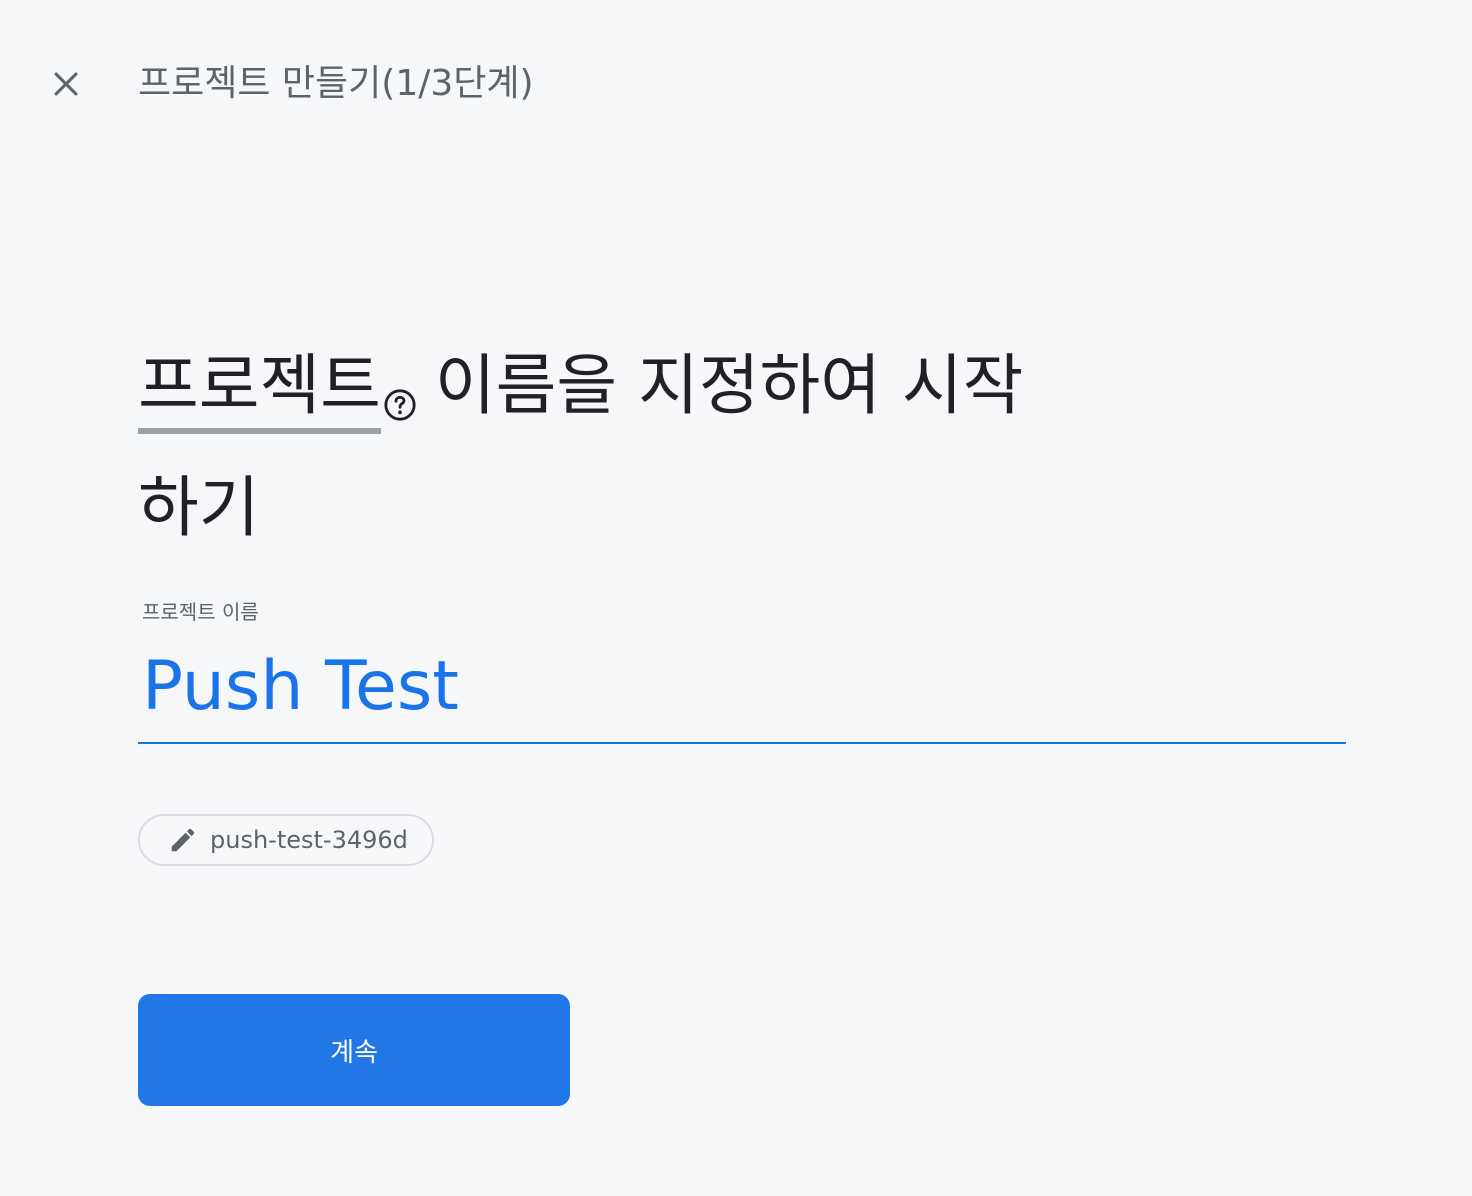 The height and width of the screenshot is (1196, 1472). What do you see at coordinates (259, 390) in the screenshot?
I see `project-term-link: 프로젝트` at bounding box center [259, 390].